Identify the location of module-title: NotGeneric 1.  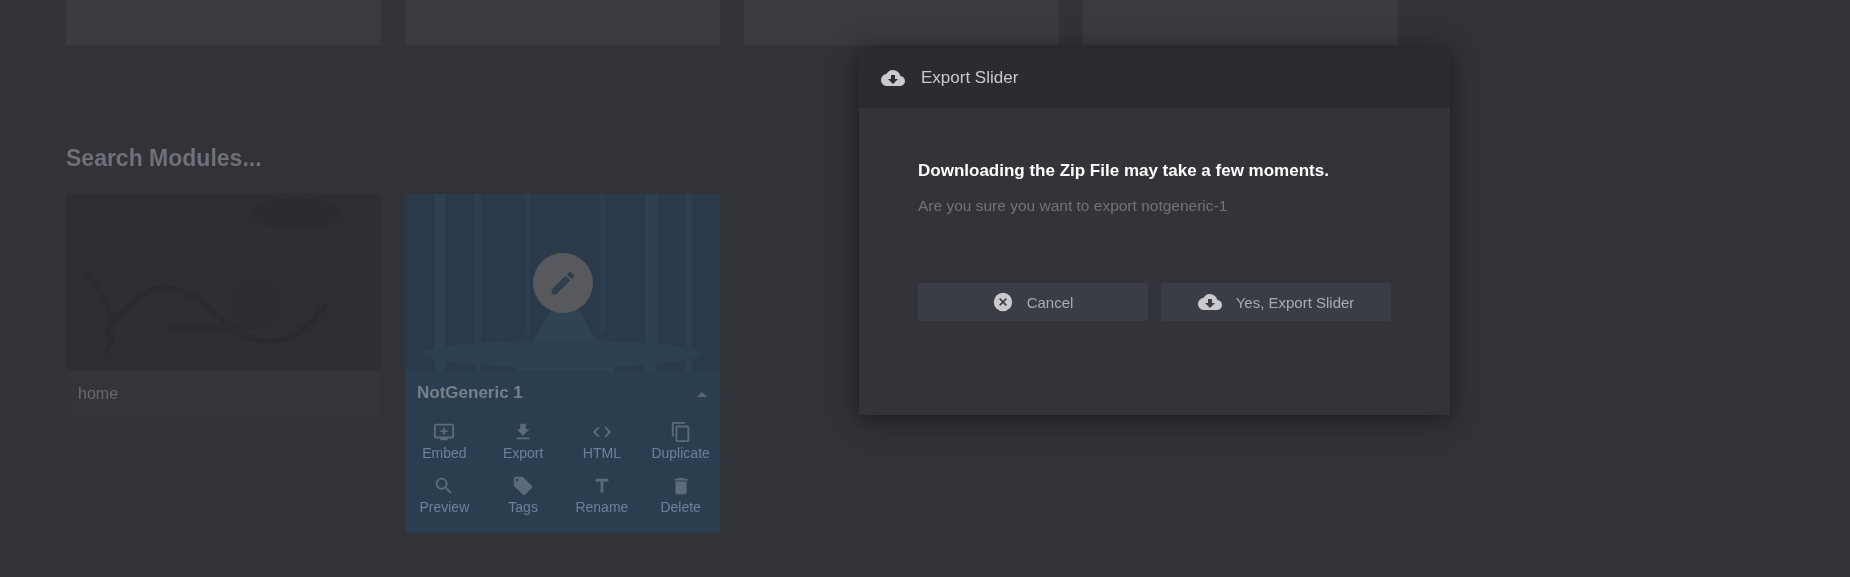
(470, 393).